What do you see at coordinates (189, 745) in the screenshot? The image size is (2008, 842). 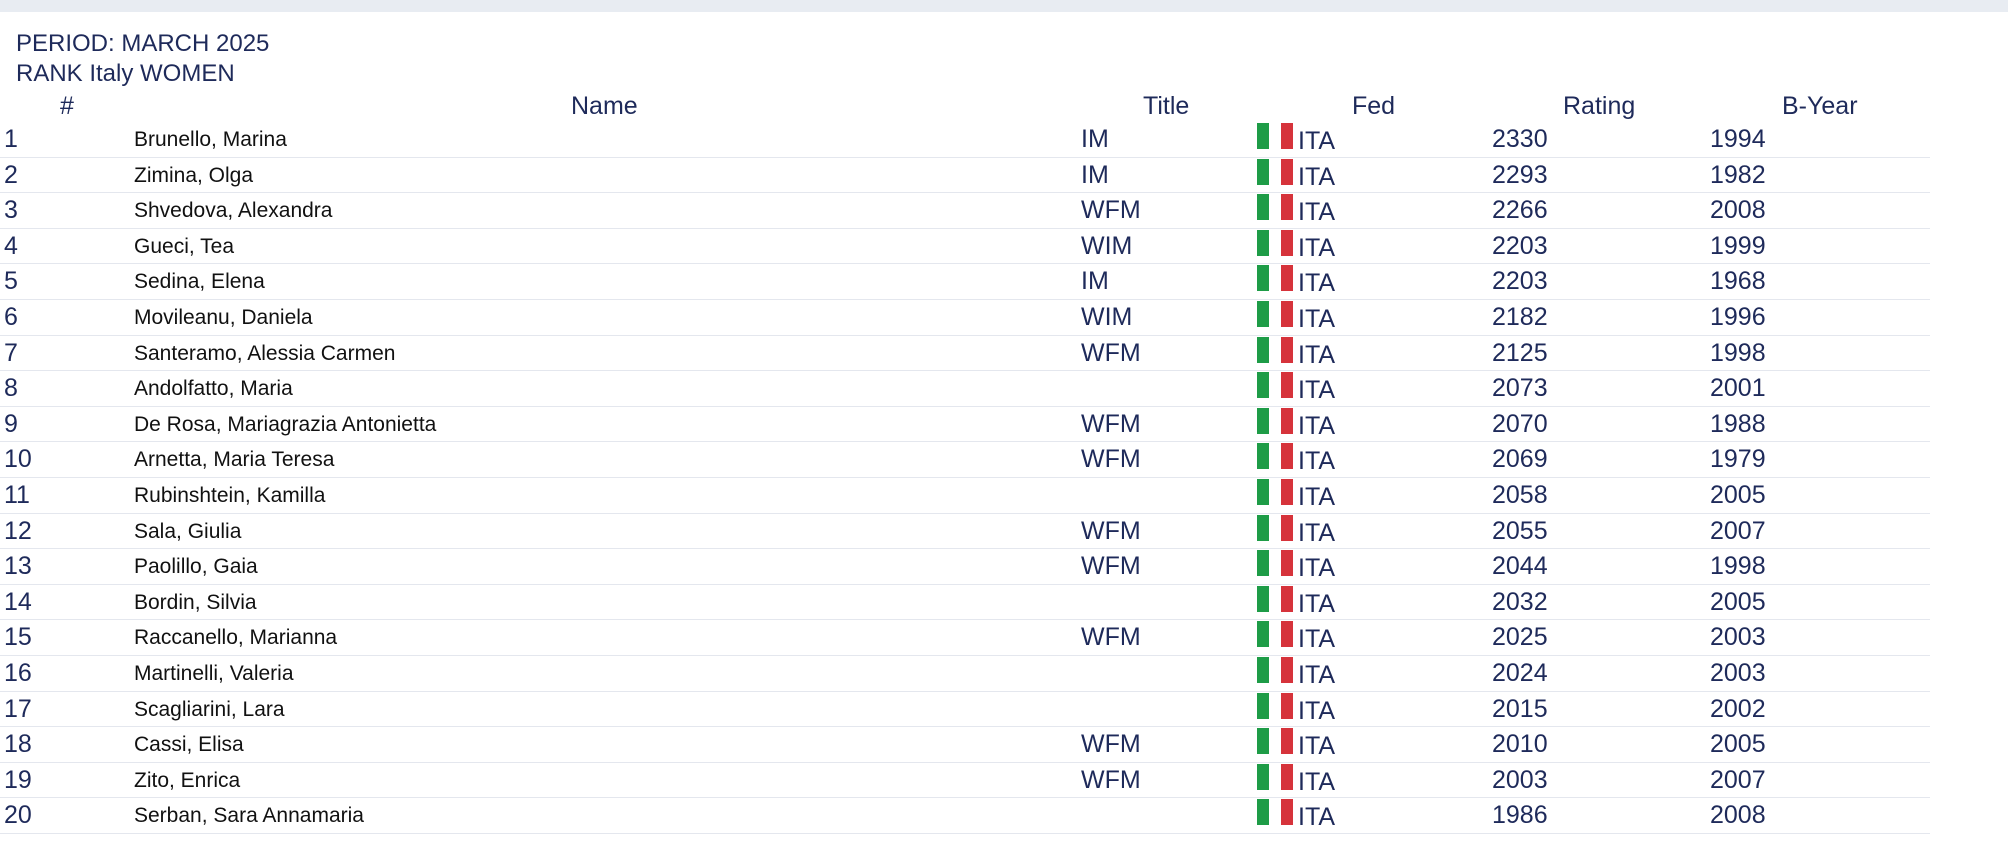 I see `player-name-link: Cassi, Elisa` at bounding box center [189, 745].